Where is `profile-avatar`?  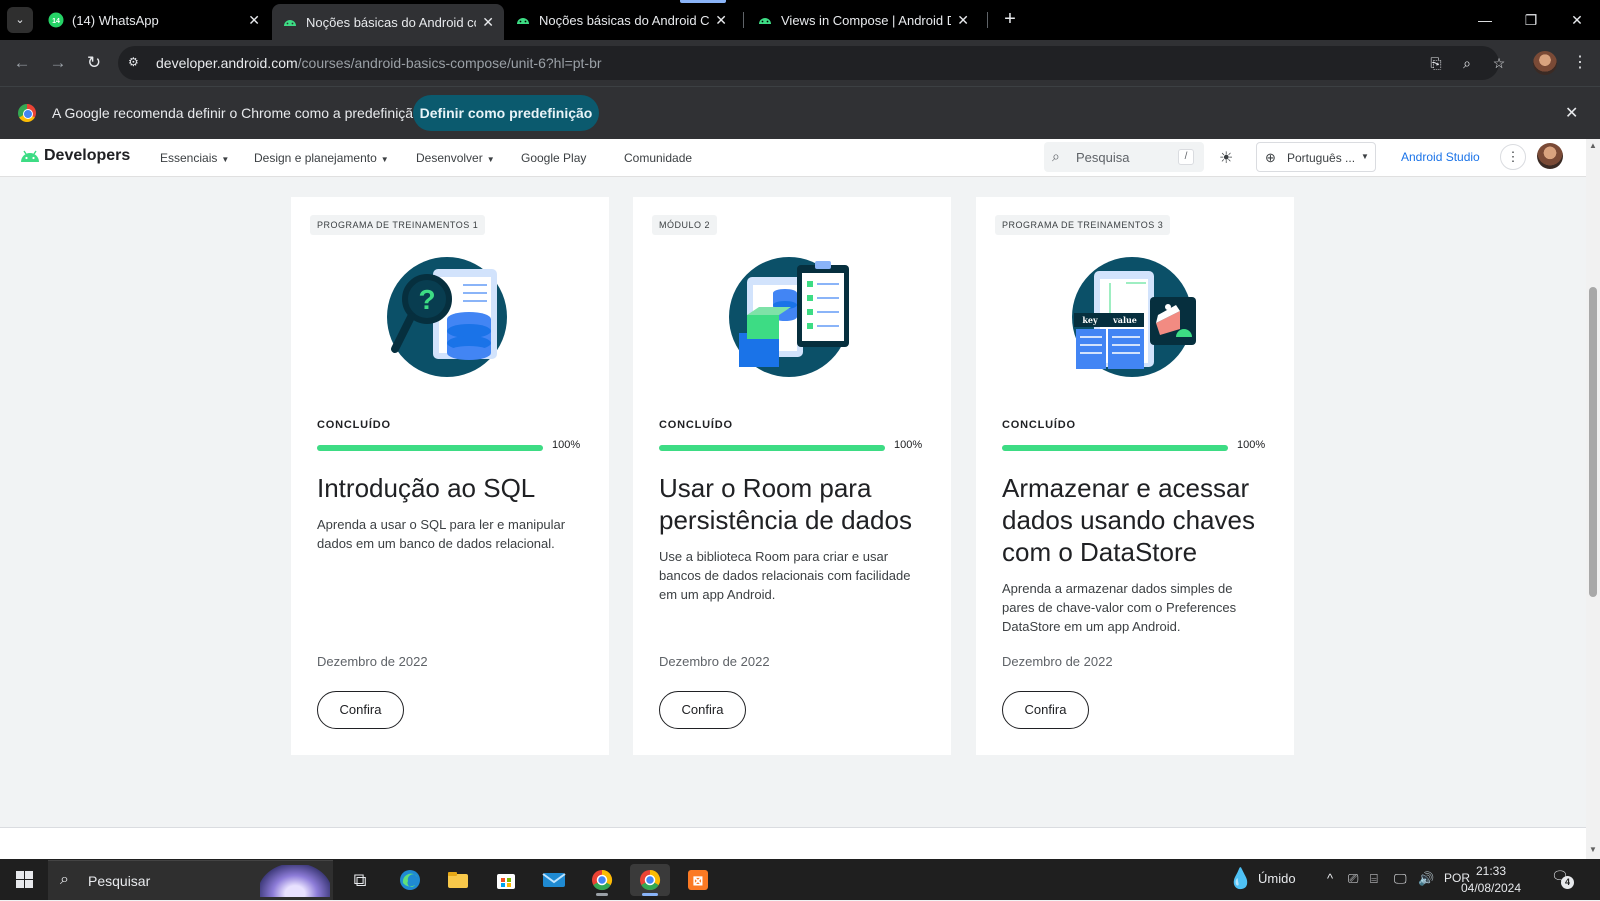
profile-avatar is located at coordinates (1545, 63).